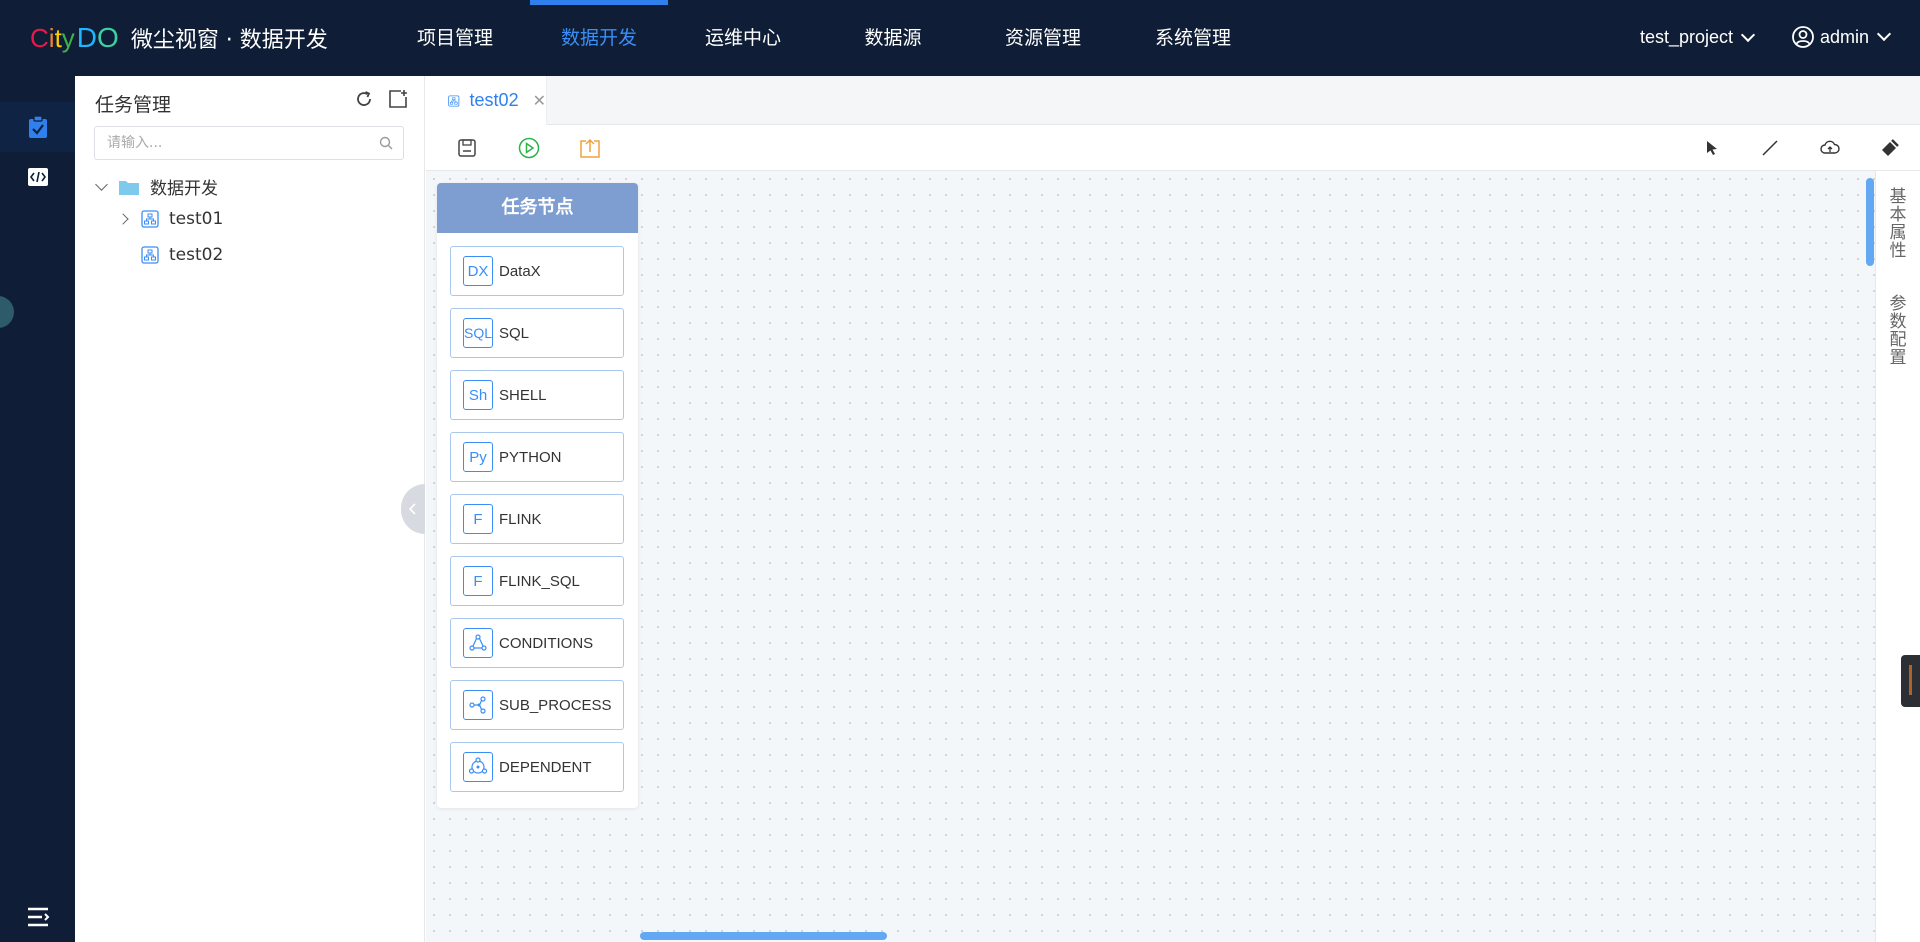  I want to click on editor-toolbar, so click(1173, 148).